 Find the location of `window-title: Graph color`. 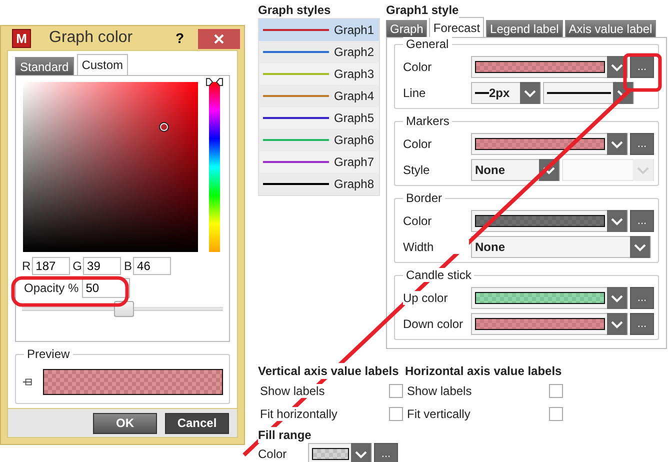

window-title: Graph color is located at coordinates (91, 38).